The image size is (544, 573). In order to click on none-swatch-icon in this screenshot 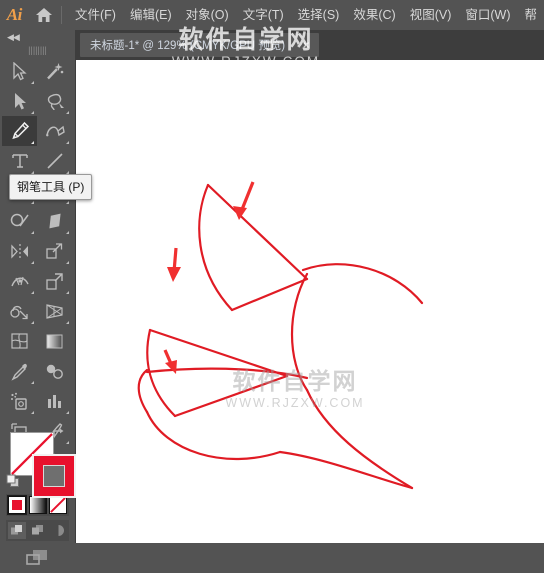, I will do `click(58, 505)`.